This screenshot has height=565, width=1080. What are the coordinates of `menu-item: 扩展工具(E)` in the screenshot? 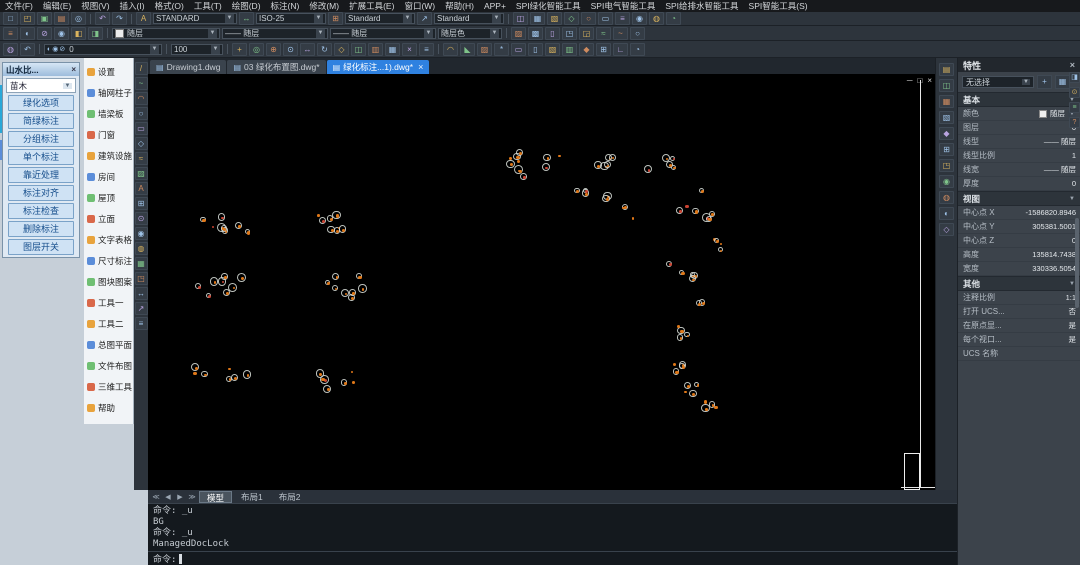 It's located at (371, 6).